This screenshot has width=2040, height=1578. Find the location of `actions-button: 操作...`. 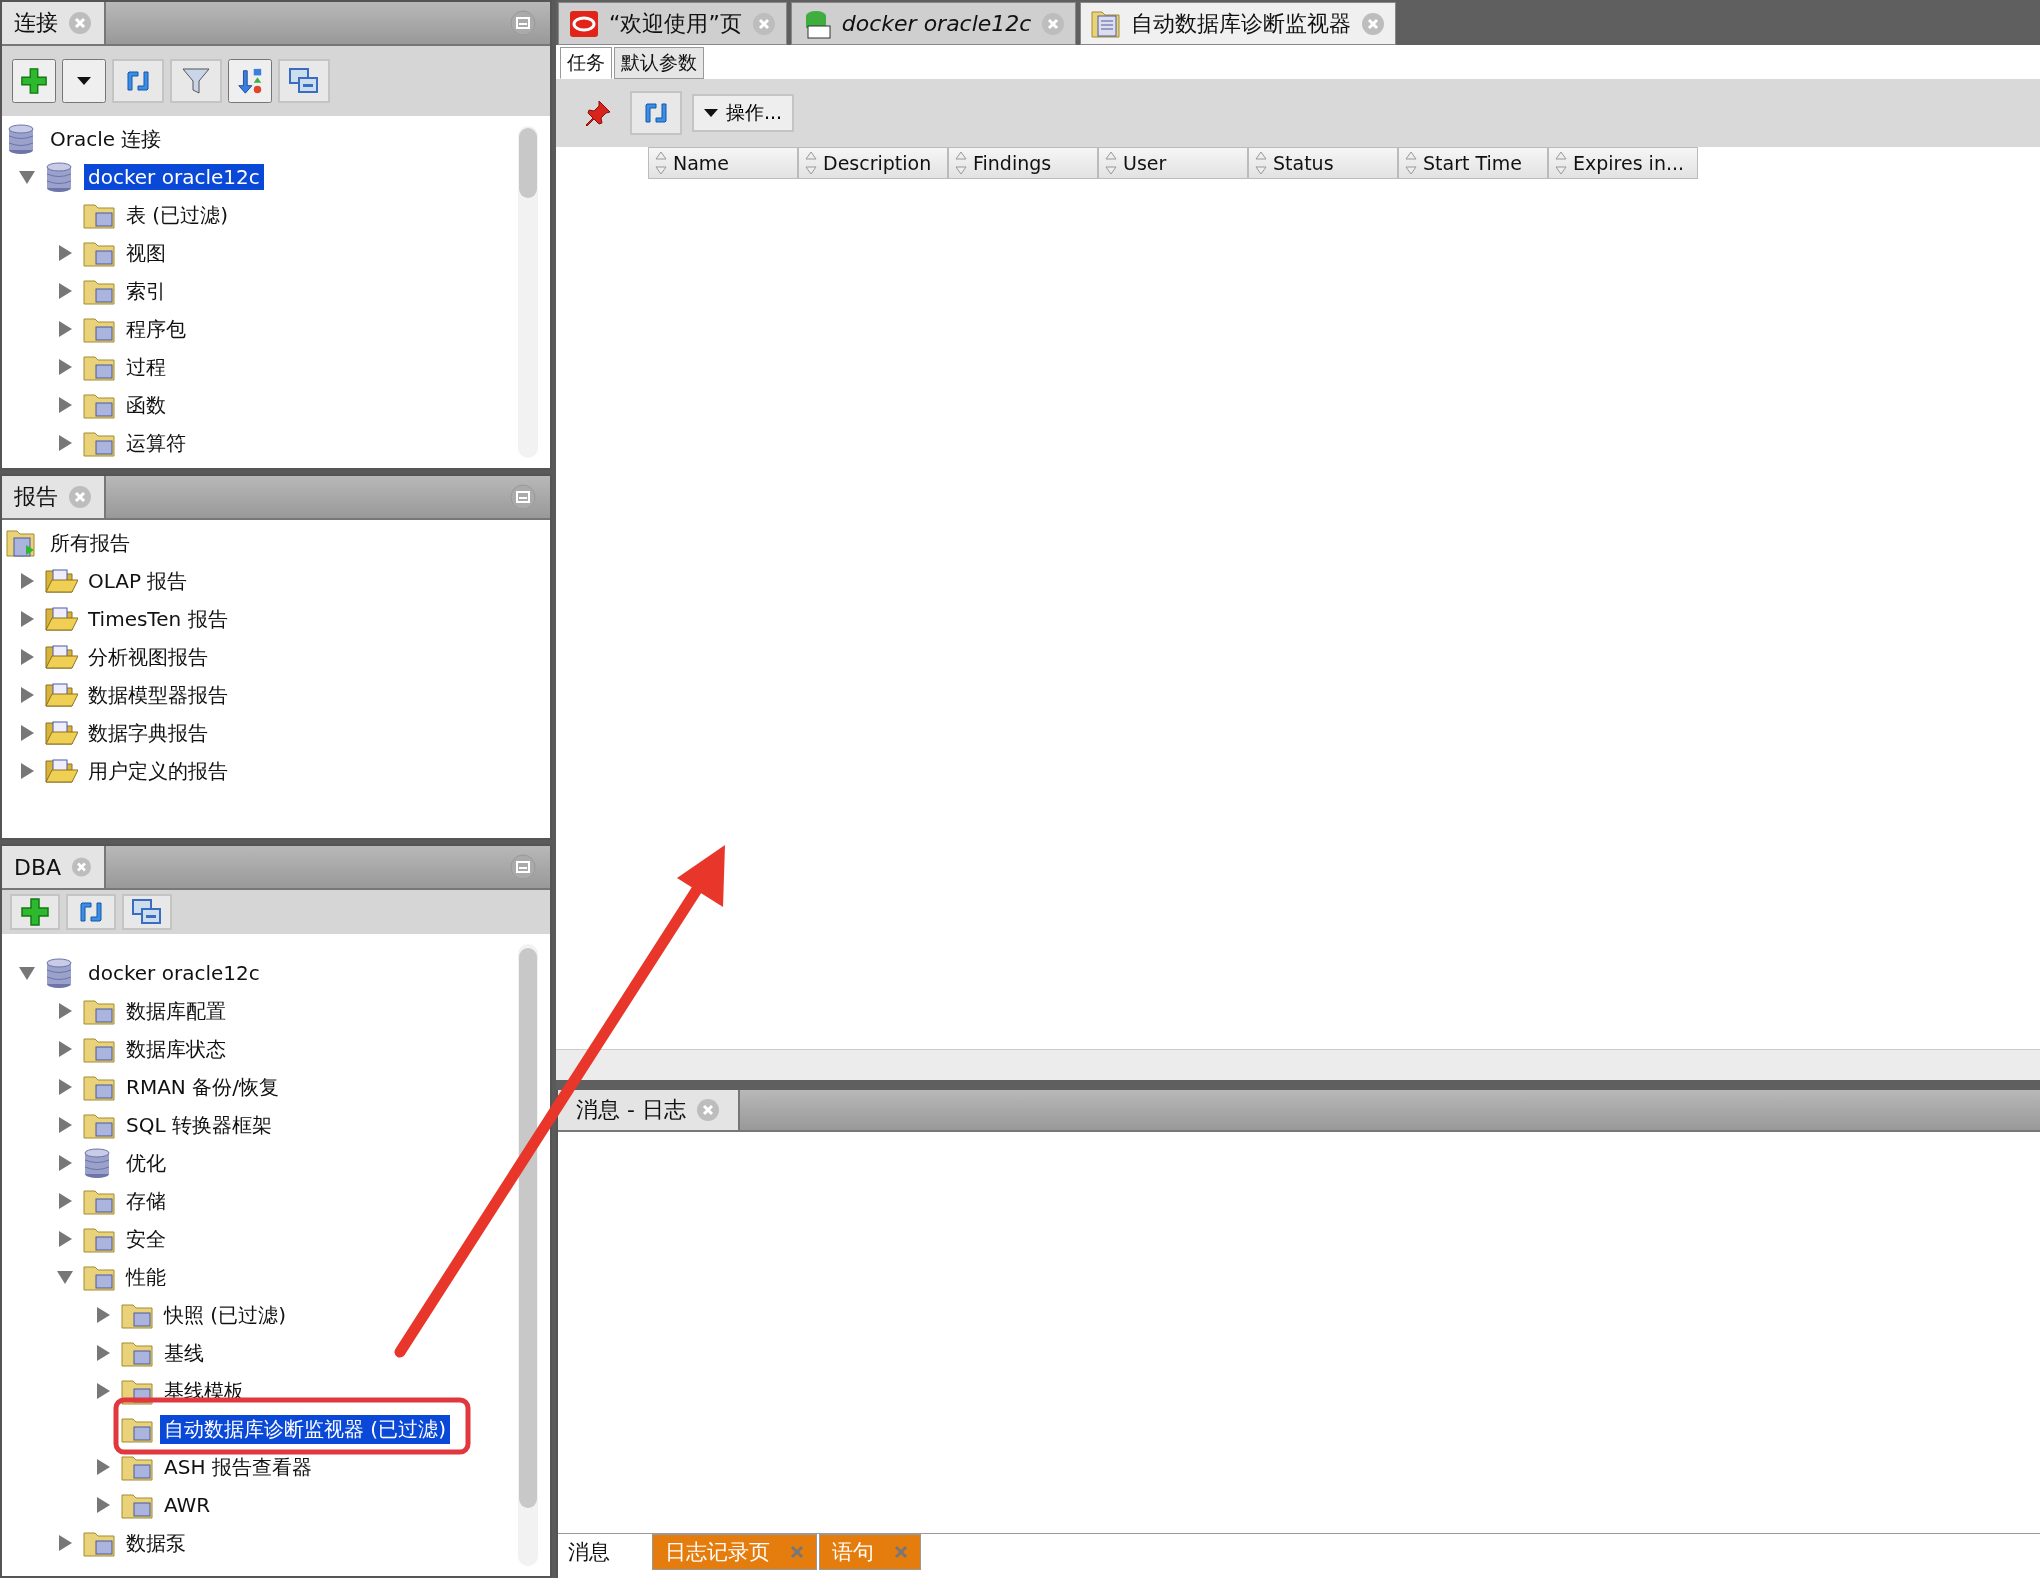

actions-button: 操作... is located at coordinates (743, 113).